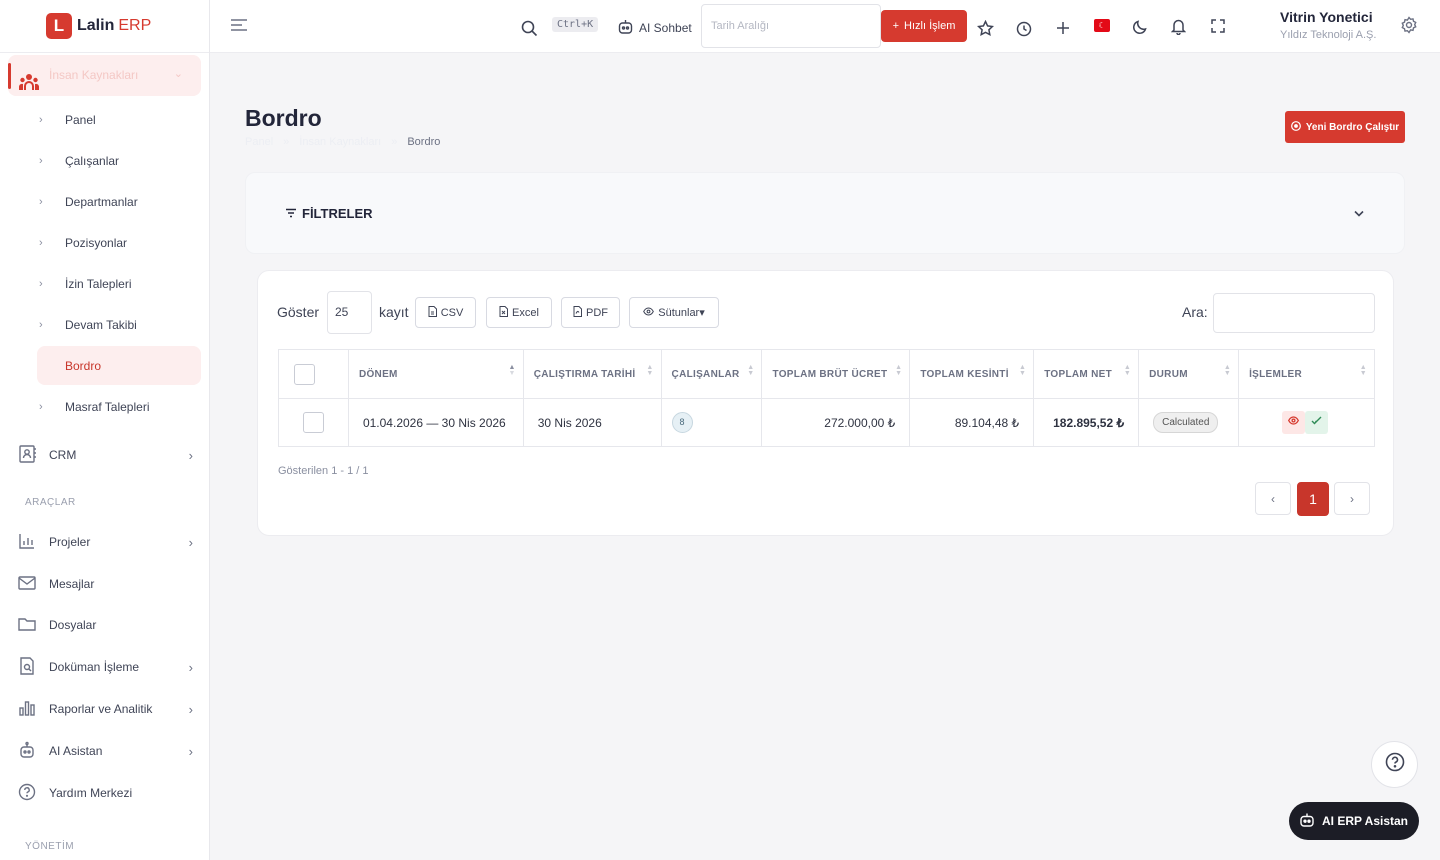 The height and width of the screenshot is (860, 1440). What do you see at coordinates (72, 584) in the screenshot?
I see `sidebar-item-label: Mesajlar` at bounding box center [72, 584].